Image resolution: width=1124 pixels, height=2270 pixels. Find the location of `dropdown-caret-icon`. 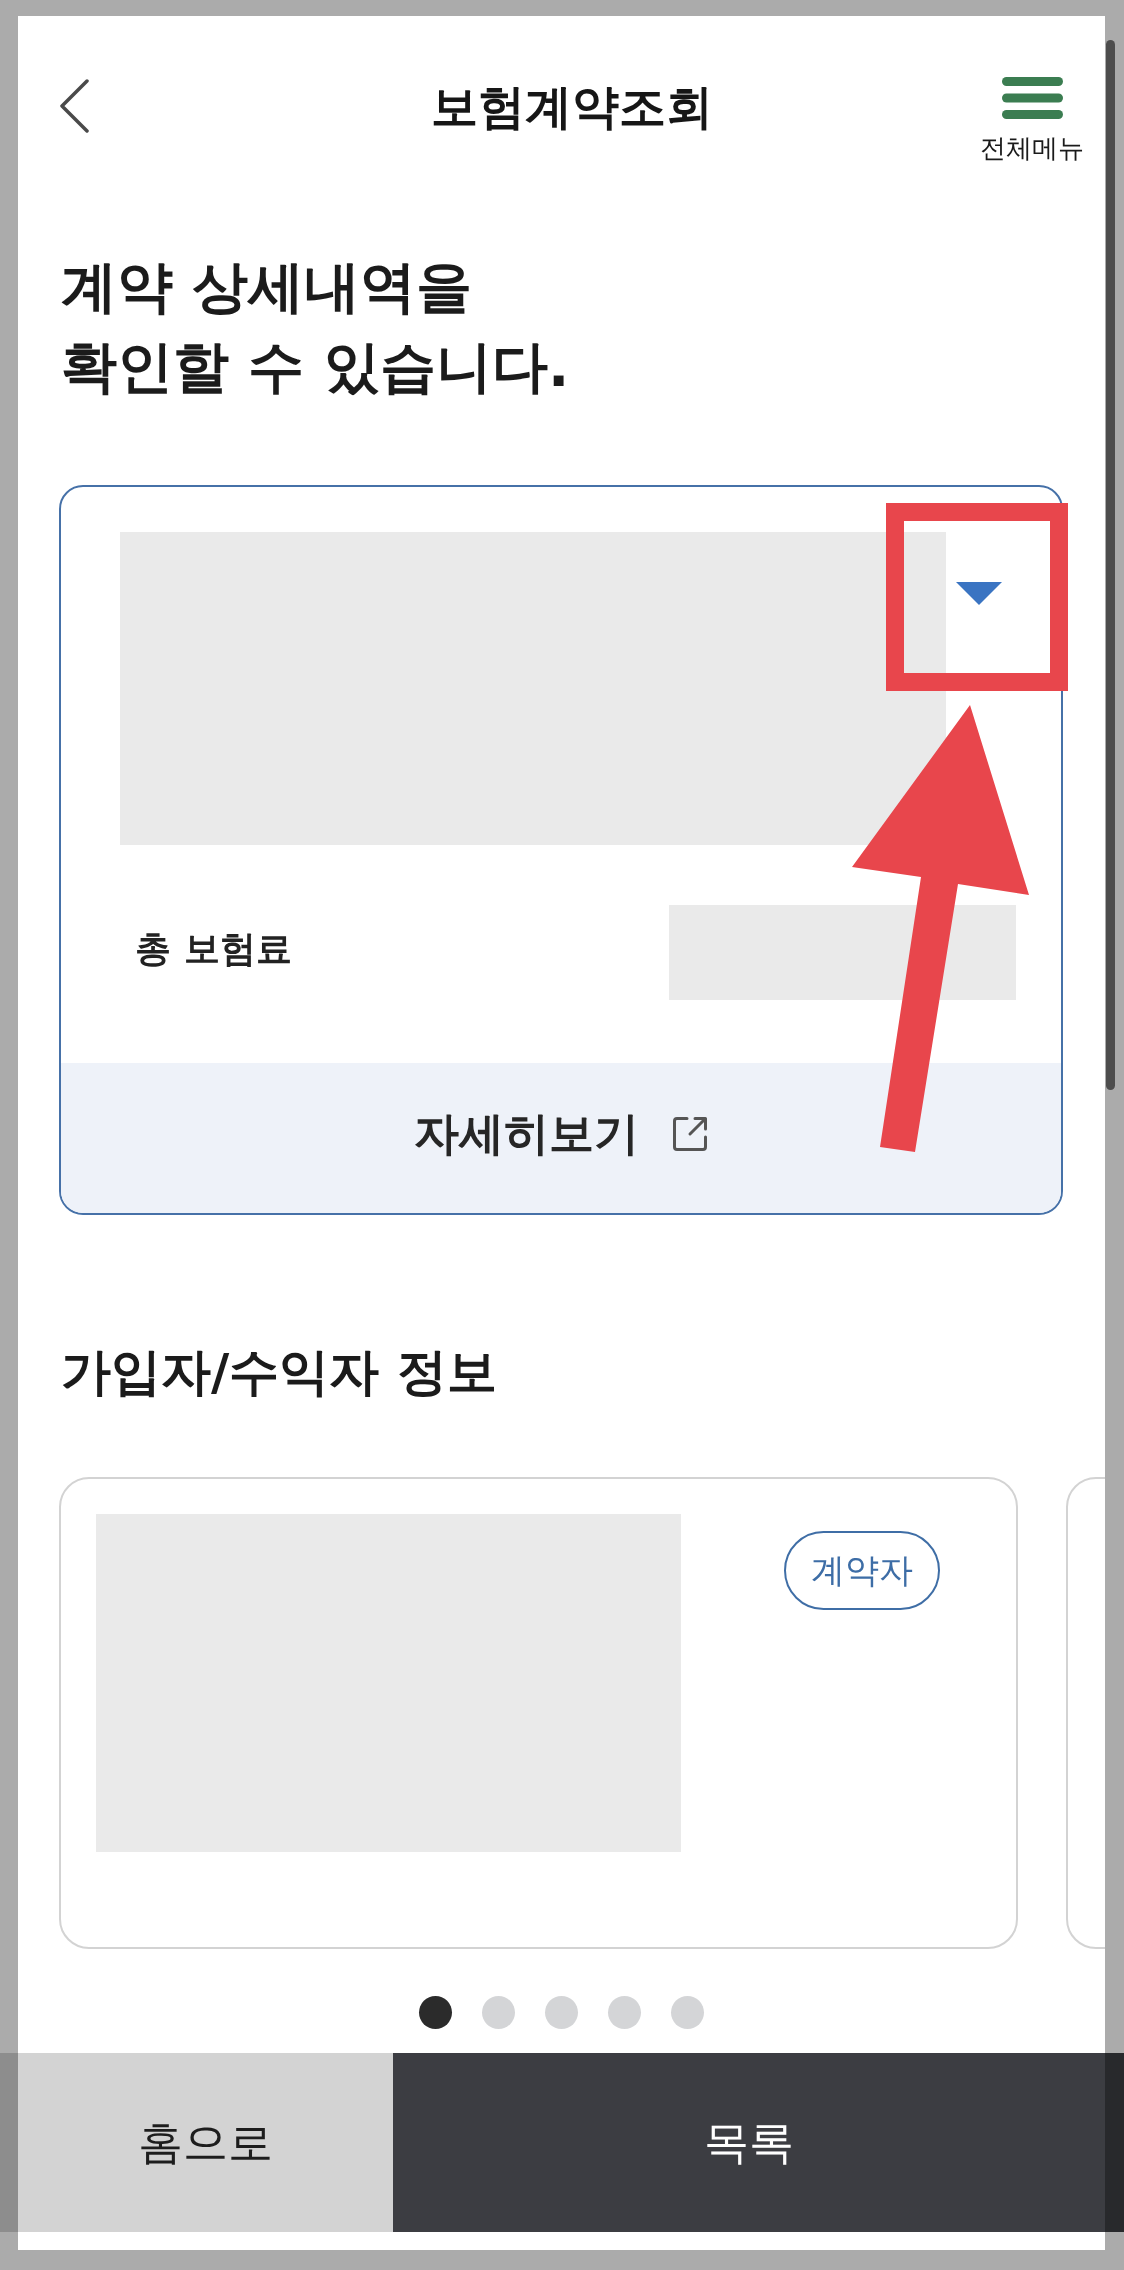

dropdown-caret-icon is located at coordinates (979, 593).